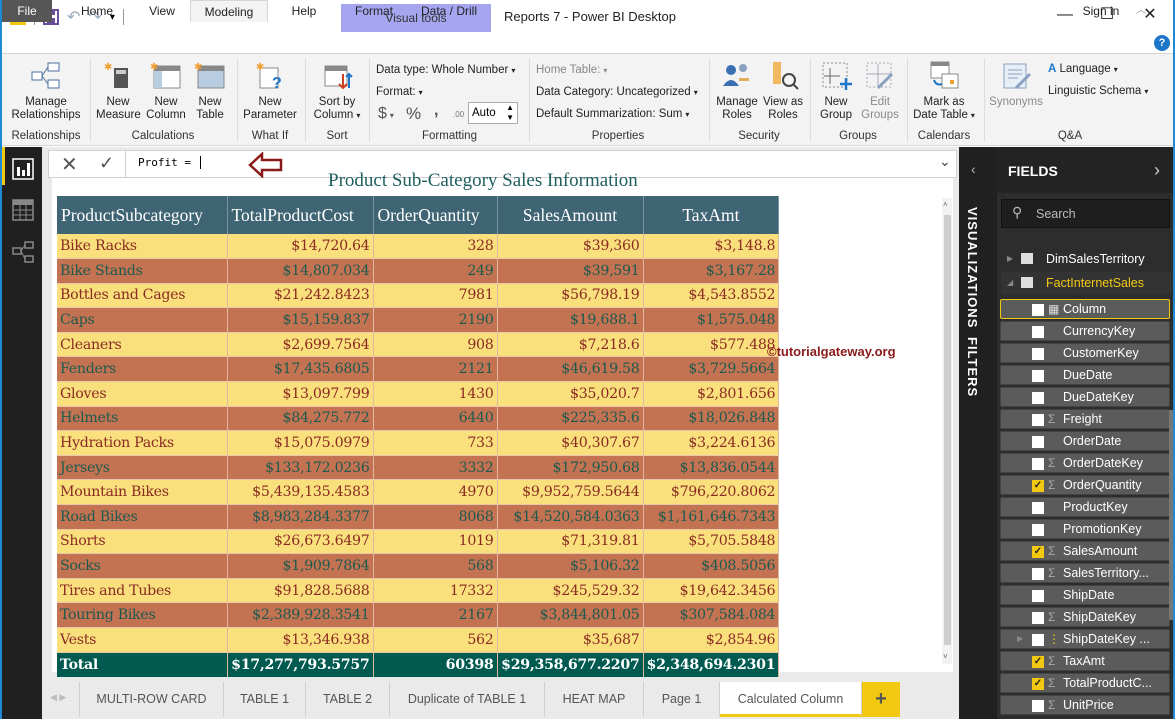 Image resolution: width=1175 pixels, height=719 pixels. What do you see at coordinates (1141, 11) in the screenshot?
I see `chevron-up-icon: ︿` at bounding box center [1141, 11].